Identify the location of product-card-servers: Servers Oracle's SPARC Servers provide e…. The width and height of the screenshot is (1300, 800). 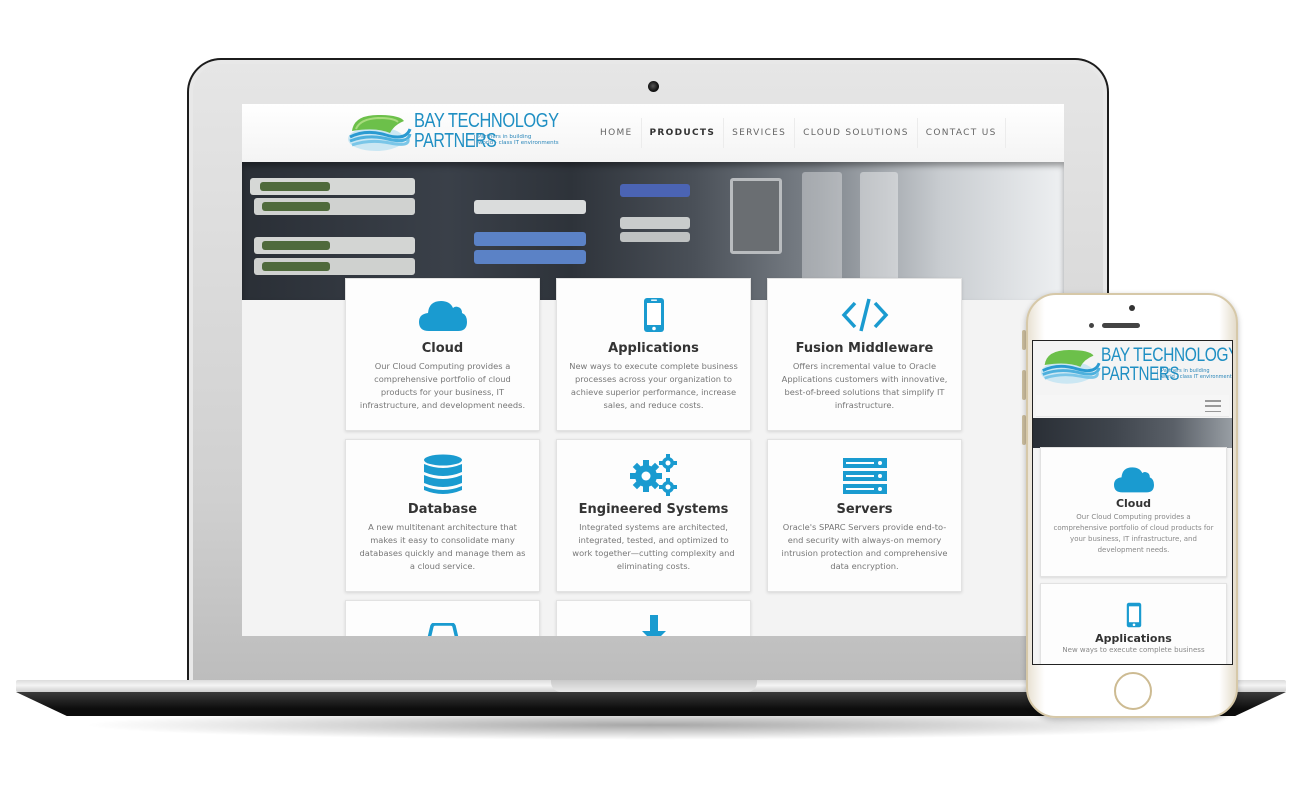
(864, 515).